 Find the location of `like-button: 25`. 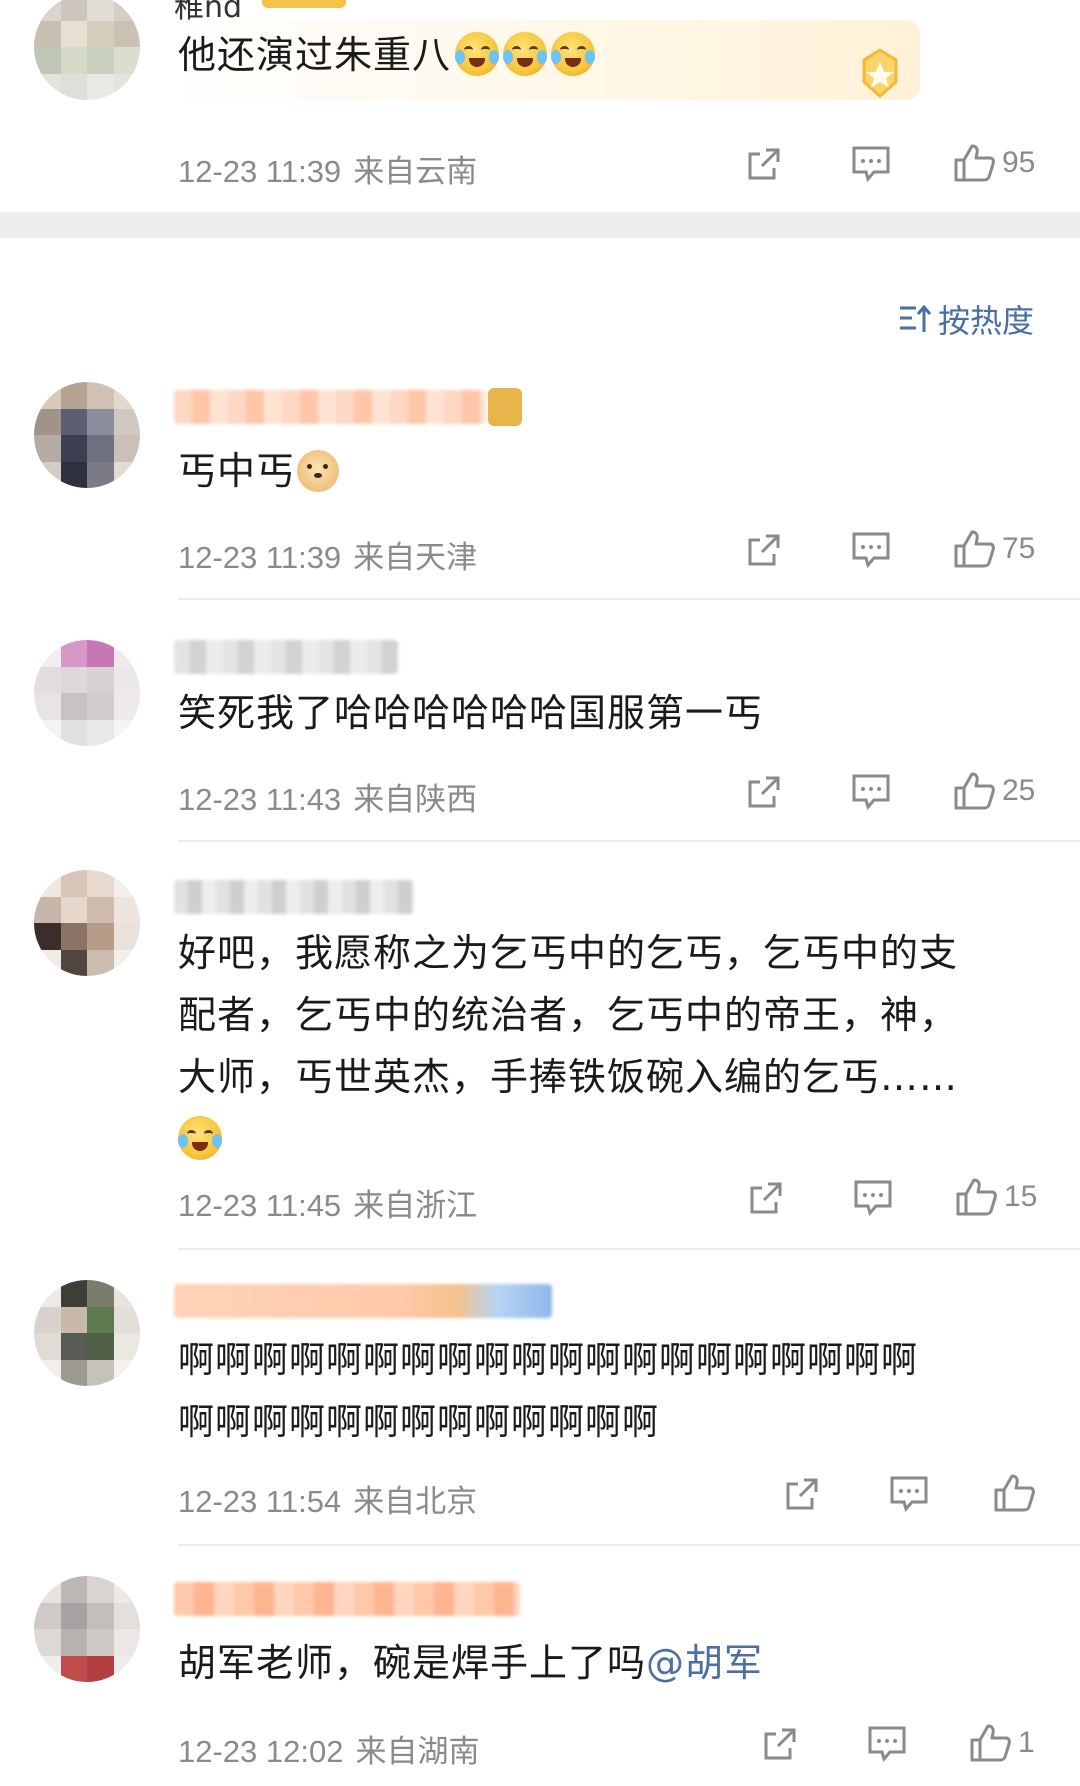

like-button: 25 is located at coordinates (993, 791).